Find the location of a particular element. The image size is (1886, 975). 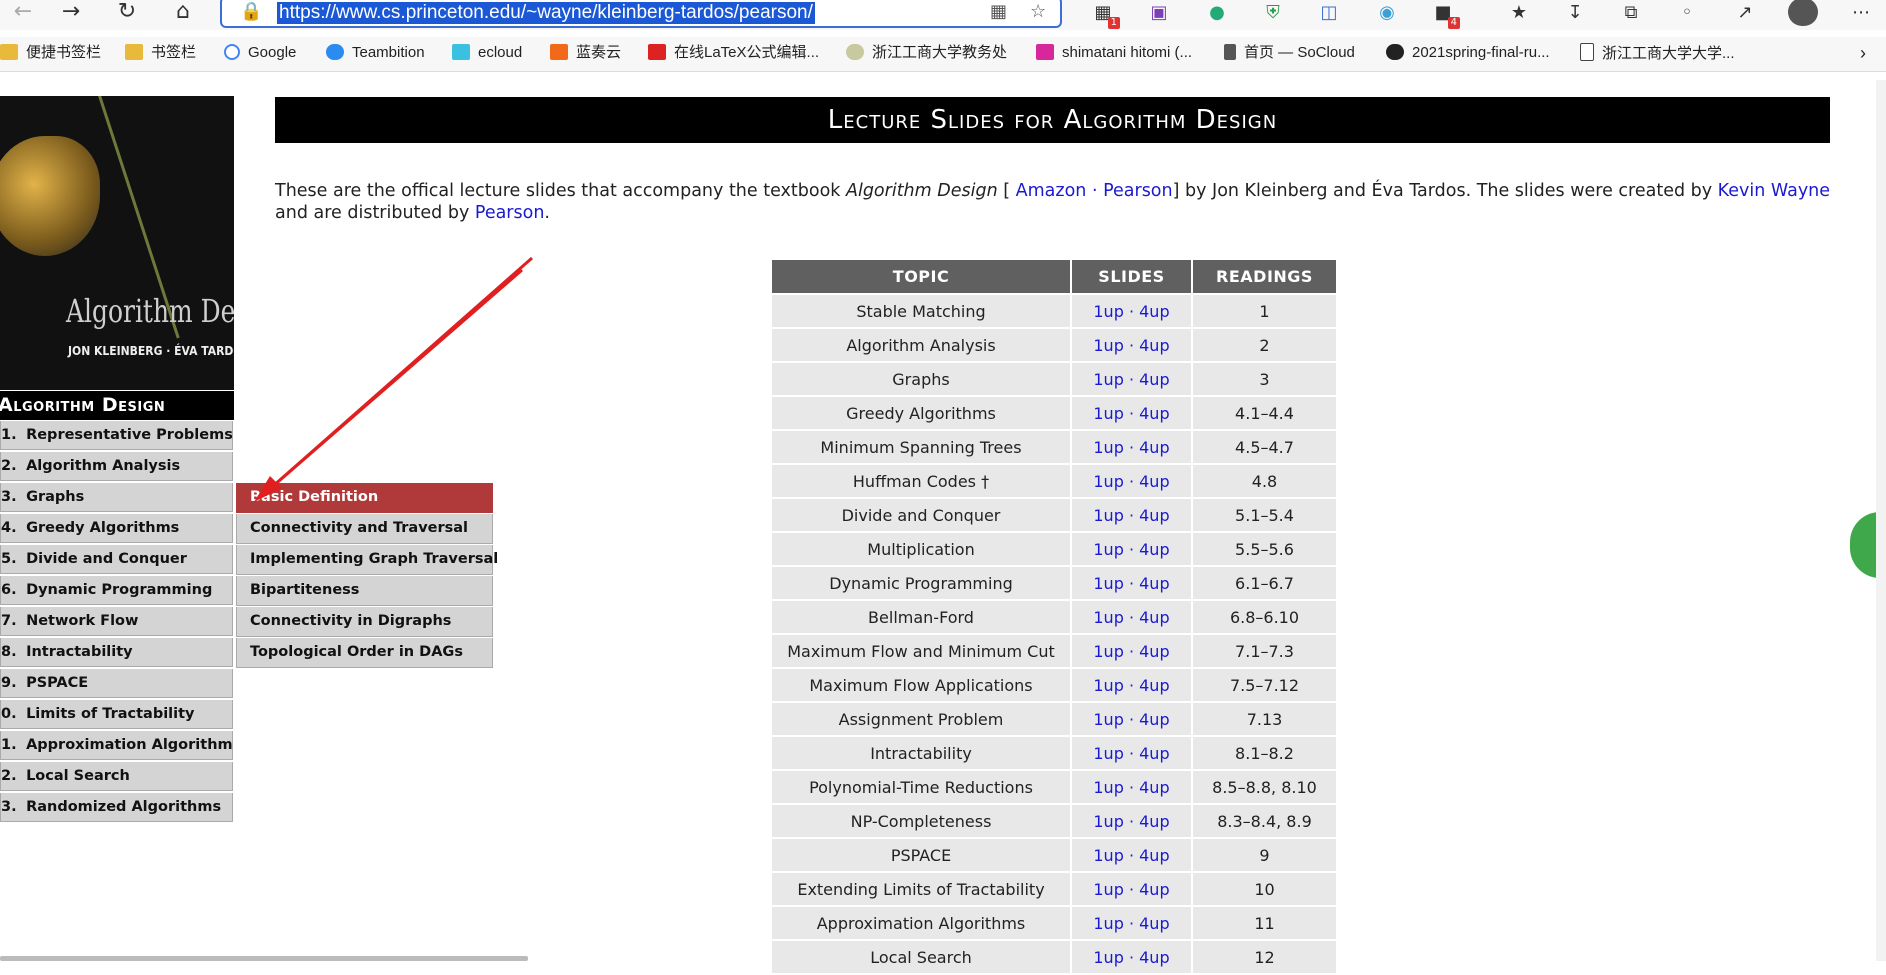

amazon-link: Amazon is located at coordinates (1051, 191).